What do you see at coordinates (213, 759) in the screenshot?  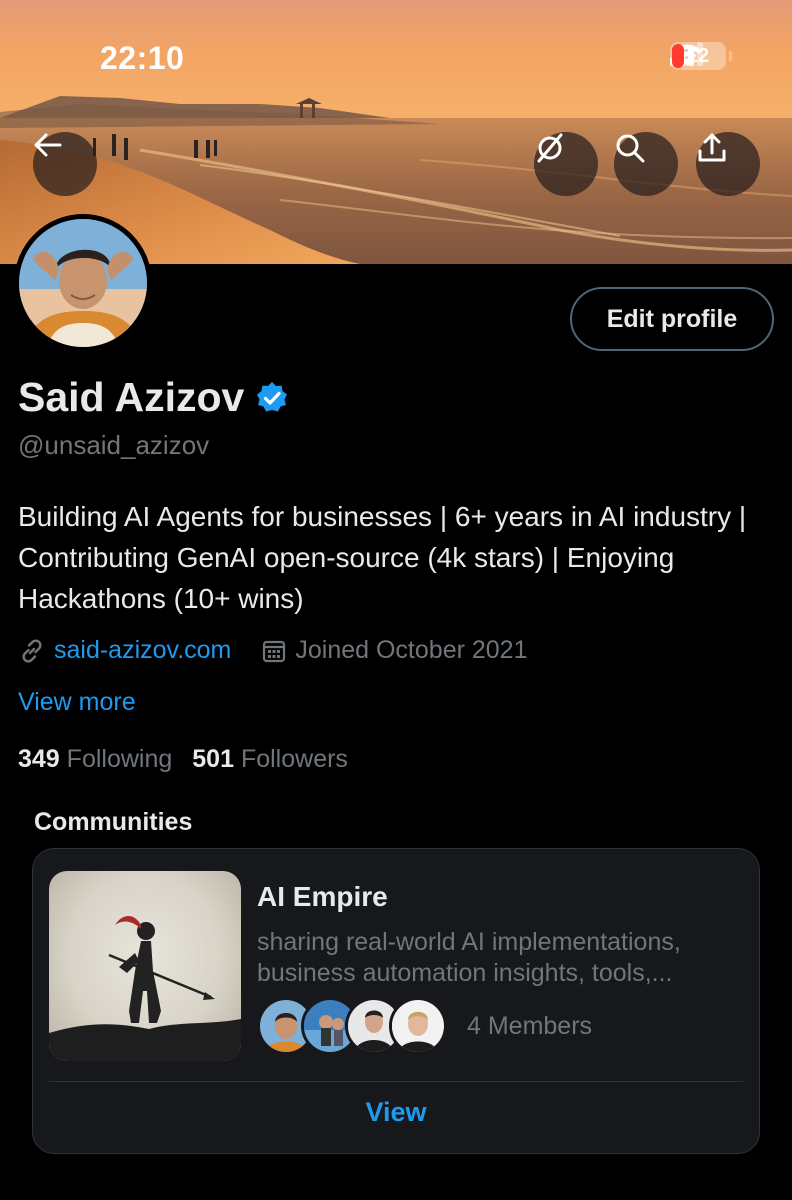 I see `followers-count: 501` at bounding box center [213, 759].